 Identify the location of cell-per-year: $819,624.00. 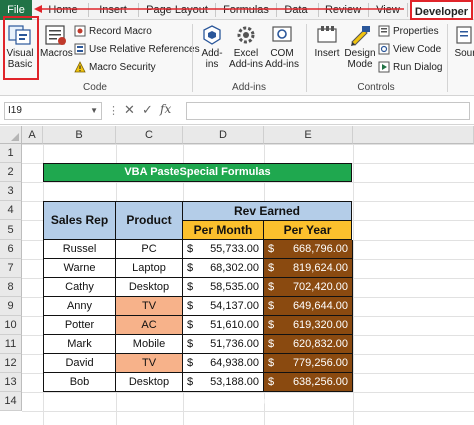
(308, 268).